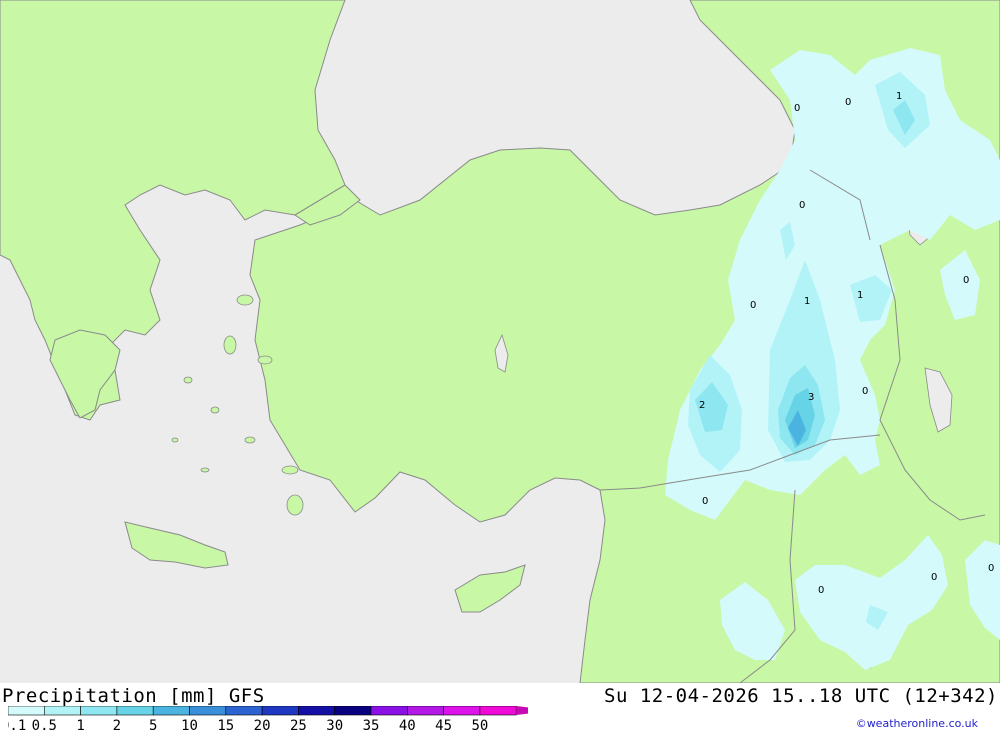  Describe the element at coordinates (17, 726) in the screenshot. I see `legend-label: 0.1` at that location.